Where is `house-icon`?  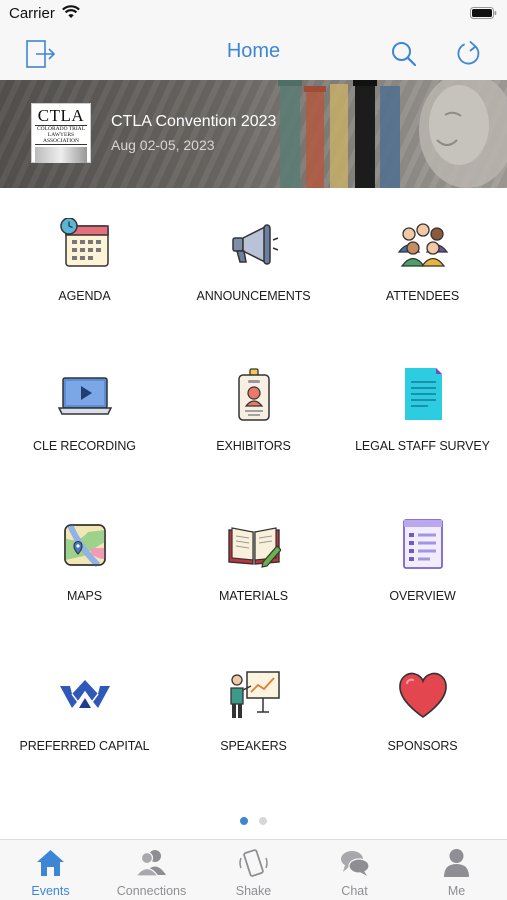 house-icon is located at coordinates (50, 863).